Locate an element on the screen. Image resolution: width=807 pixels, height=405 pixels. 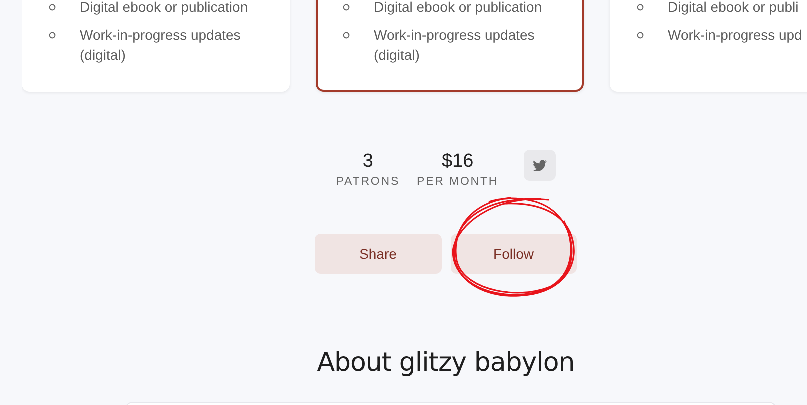
stat-label: PATRONS is located at coordinates (368, 182).